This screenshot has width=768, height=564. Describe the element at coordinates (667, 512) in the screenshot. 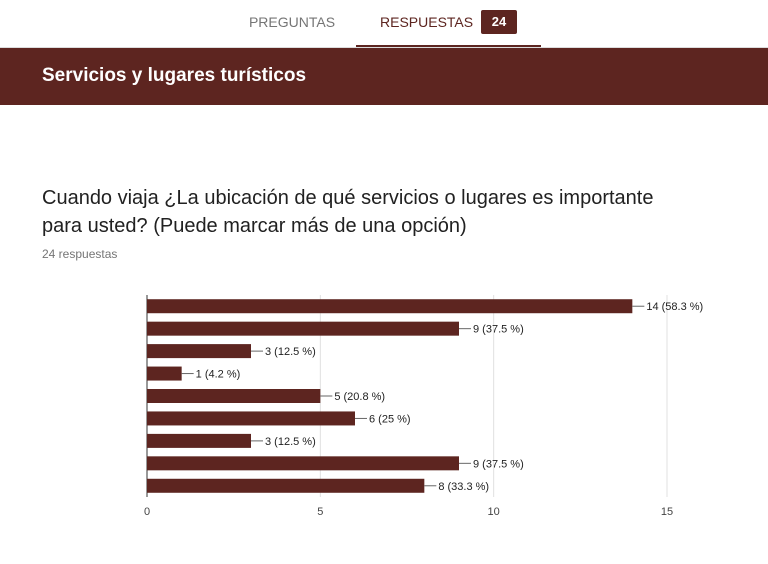

I see `chart-tick-label: 15` at that location.